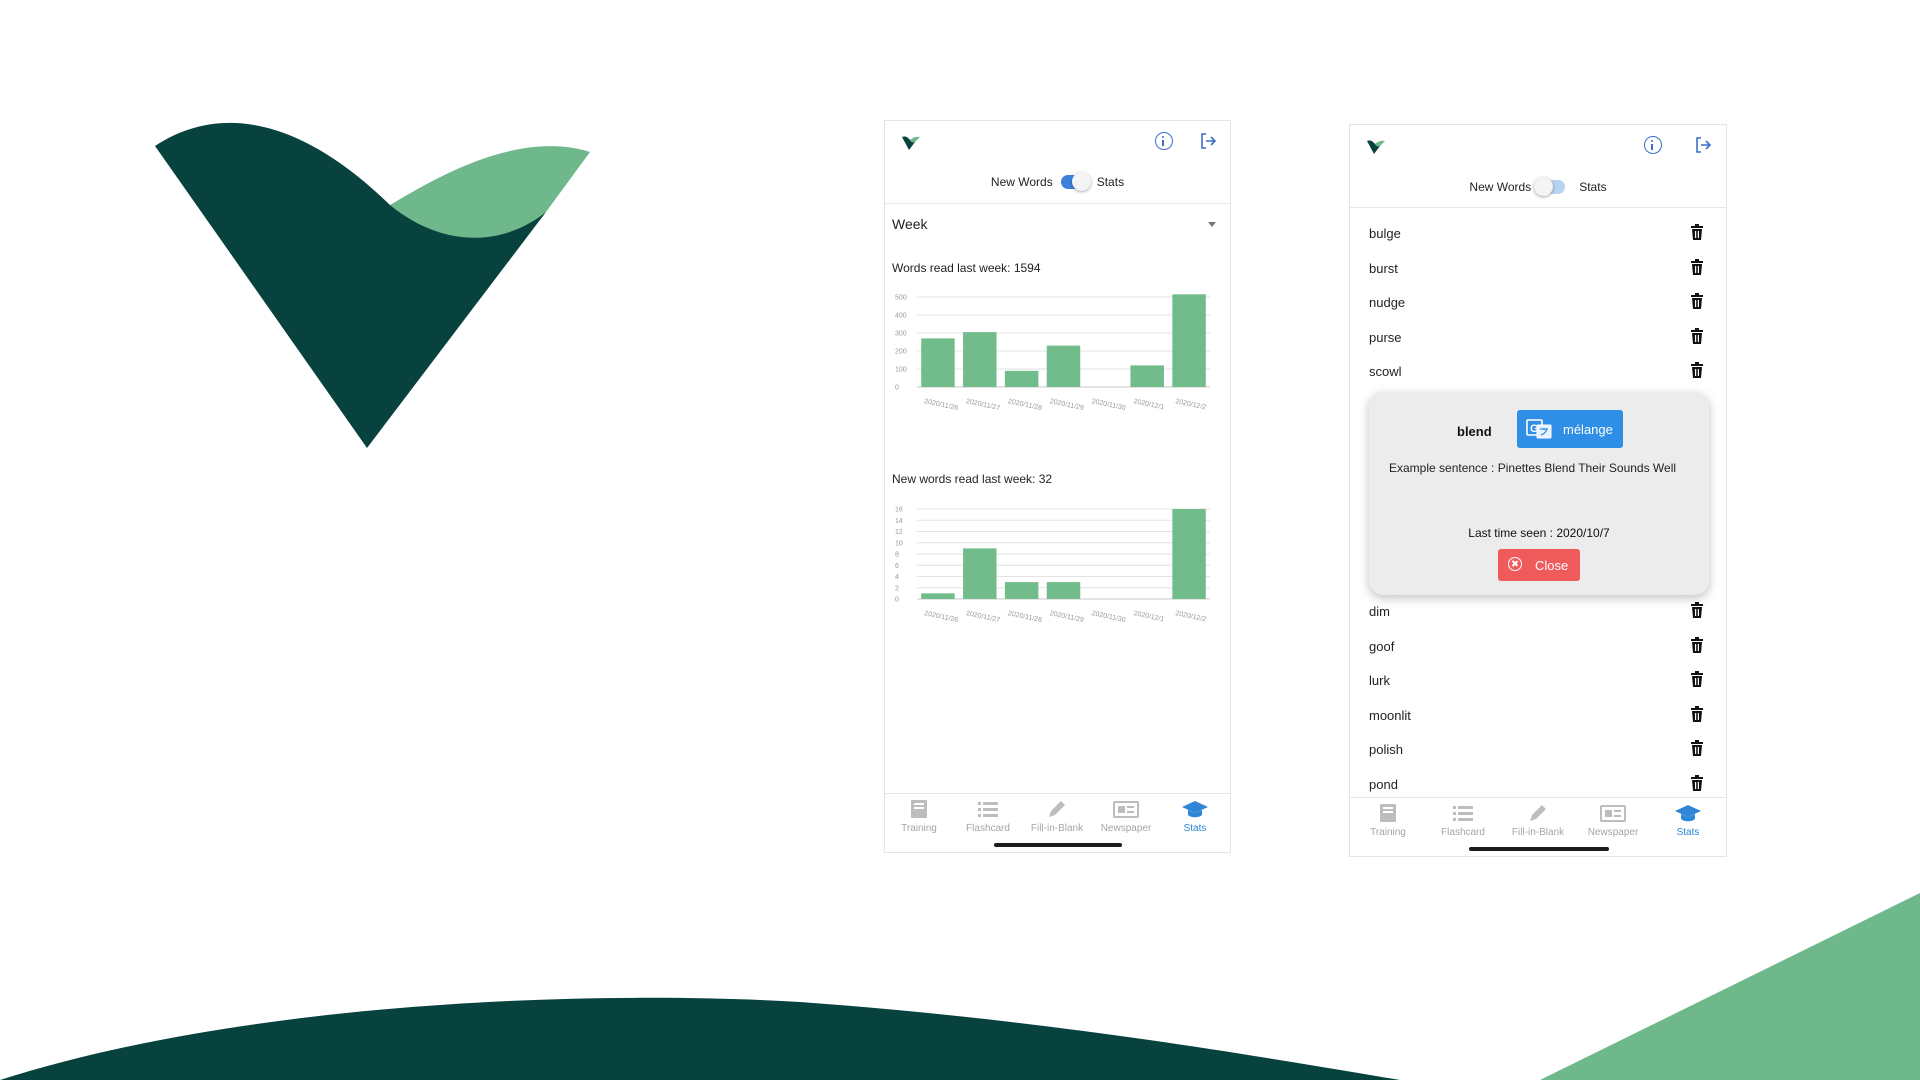 The width and height of the screenshot is (1920, 1080). Describe the element at coordinates (1057, 828) in the screenshot. I see `tab-fill-in-blank-label: Fill-in-Blank` at that location.